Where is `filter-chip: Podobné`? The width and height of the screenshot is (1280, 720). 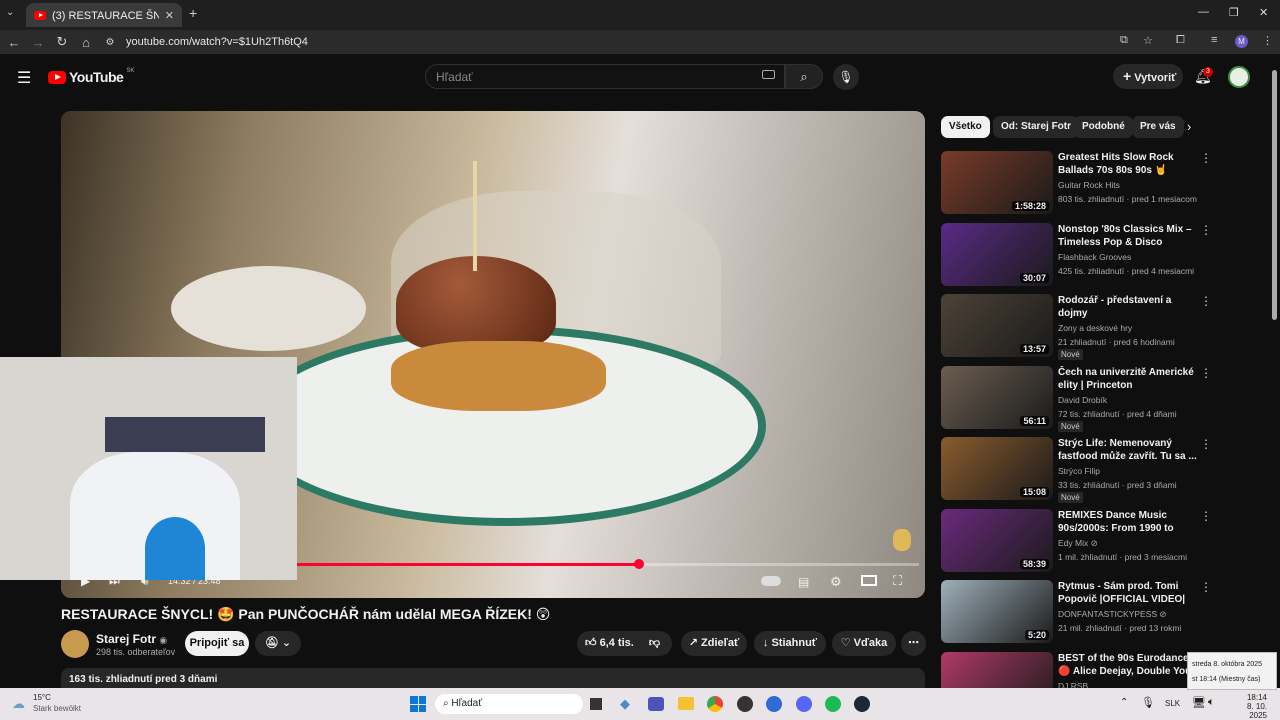
filter-chip: Podobné is located at coordinates (1103, 127).